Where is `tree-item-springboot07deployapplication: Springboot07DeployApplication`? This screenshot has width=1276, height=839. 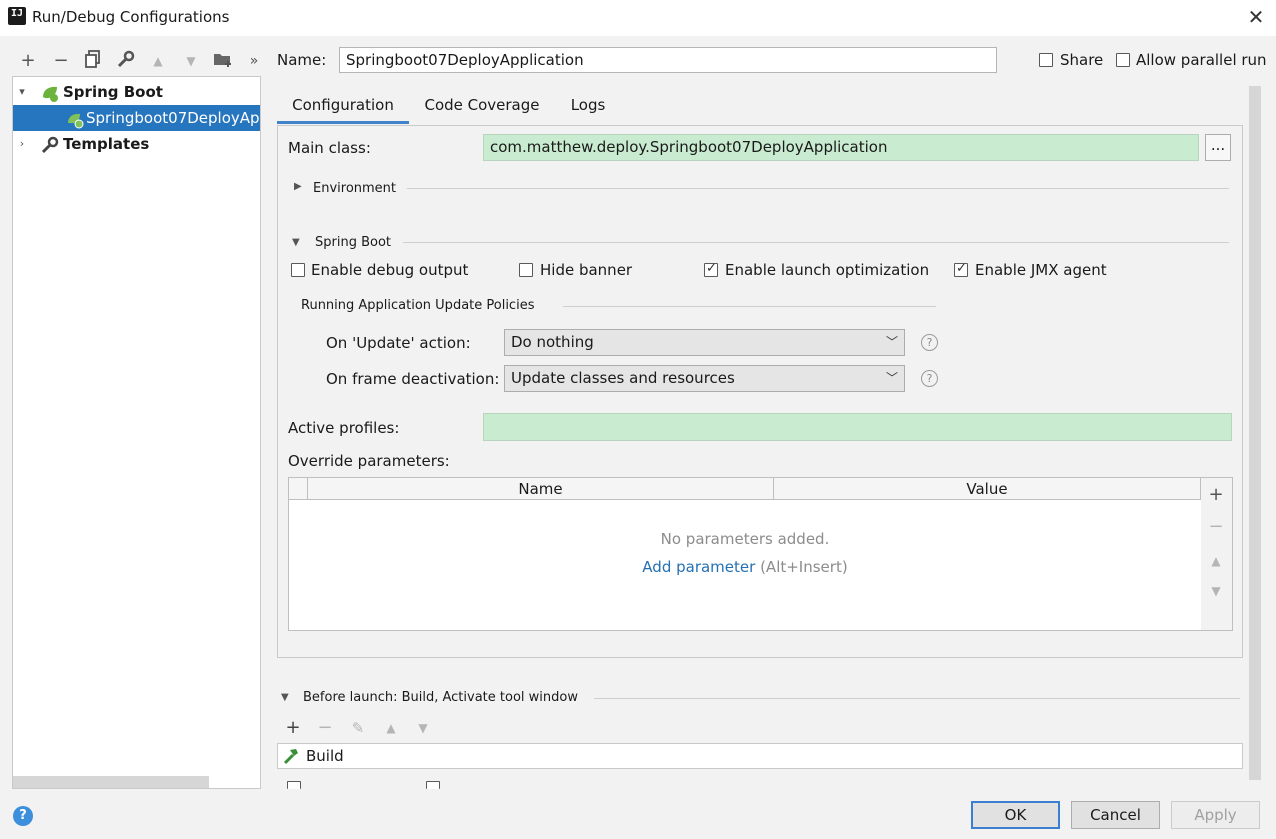 tree-item-springboot07deployapplication: Springboot07DeployApplication is located at coordinates (136, 118).